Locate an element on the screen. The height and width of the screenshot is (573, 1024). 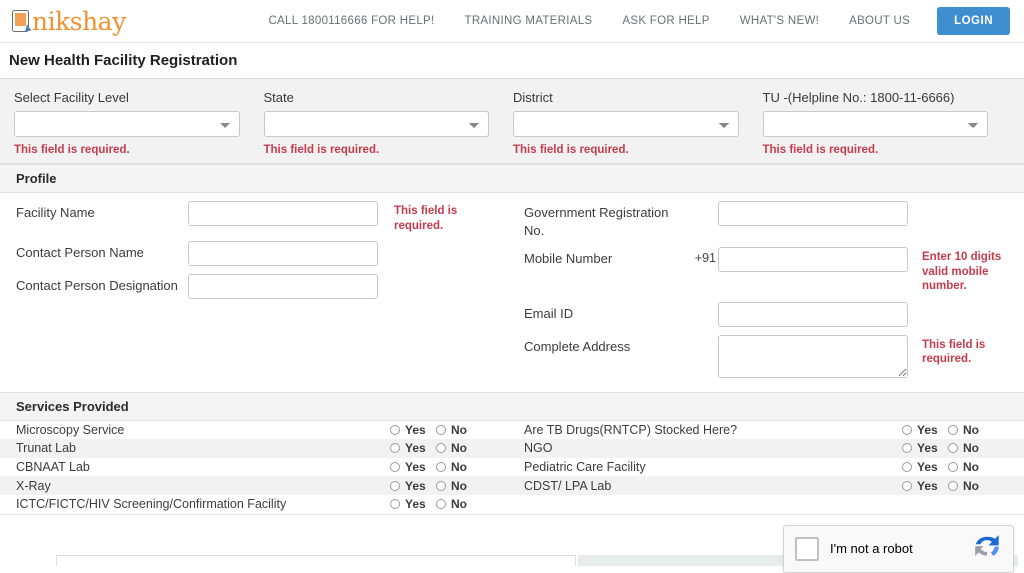
select-district is located at coordinates (626, 124).